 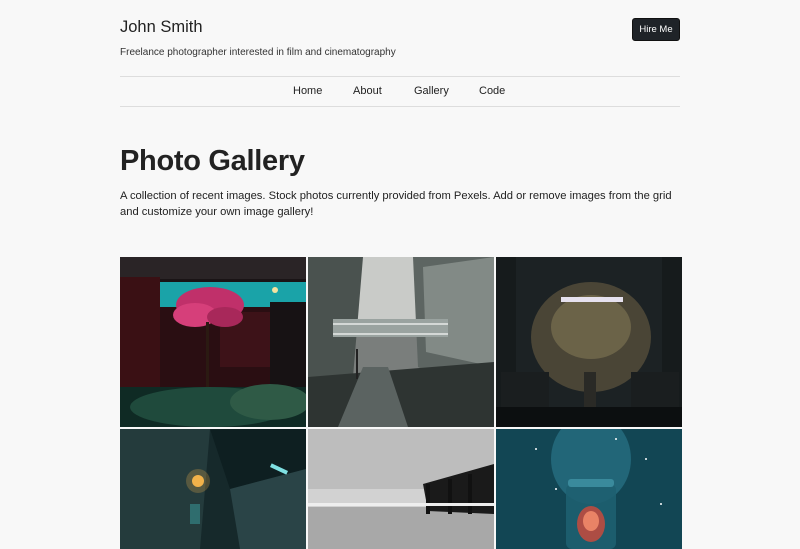 What do you see at coordinates (656, 29) in the screenshot?
I see `hire-me-button: Hire Me` at bounding box center [656, 29].